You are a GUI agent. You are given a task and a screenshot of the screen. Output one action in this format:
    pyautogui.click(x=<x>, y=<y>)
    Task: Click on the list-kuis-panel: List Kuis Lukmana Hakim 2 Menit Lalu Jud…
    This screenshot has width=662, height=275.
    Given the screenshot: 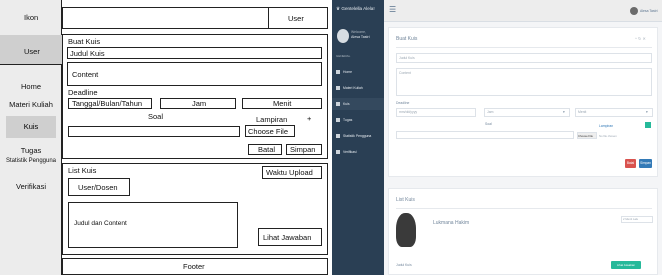 What is the action you would take?
    pyautogui.click(x=523, y=231)
    